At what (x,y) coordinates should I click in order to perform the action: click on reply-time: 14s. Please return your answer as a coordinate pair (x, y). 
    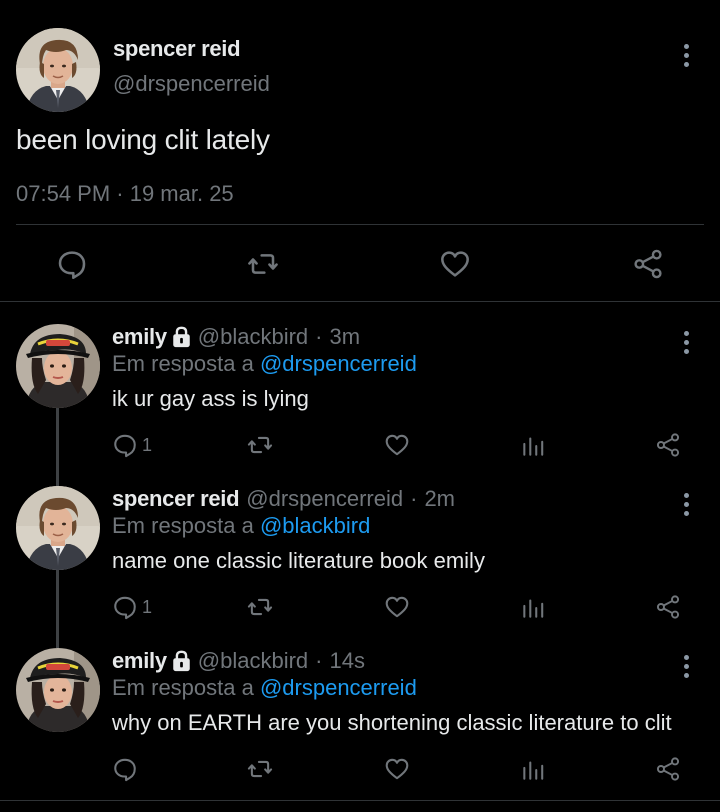
    Looking at the image, I should click on (347, 660).